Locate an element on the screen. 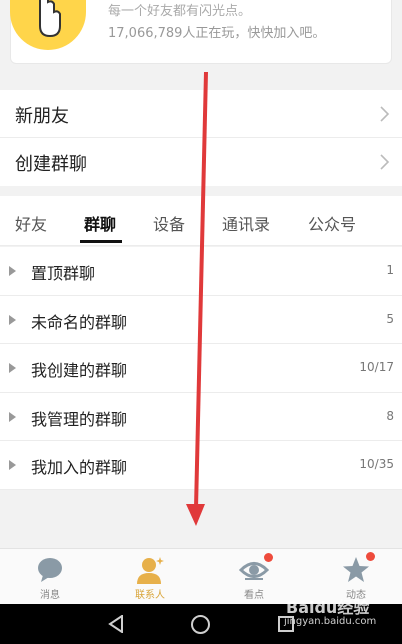 This screenshot has height=644, width=402. nav-contacts: 联系人 is located at coordinates (150, 577).